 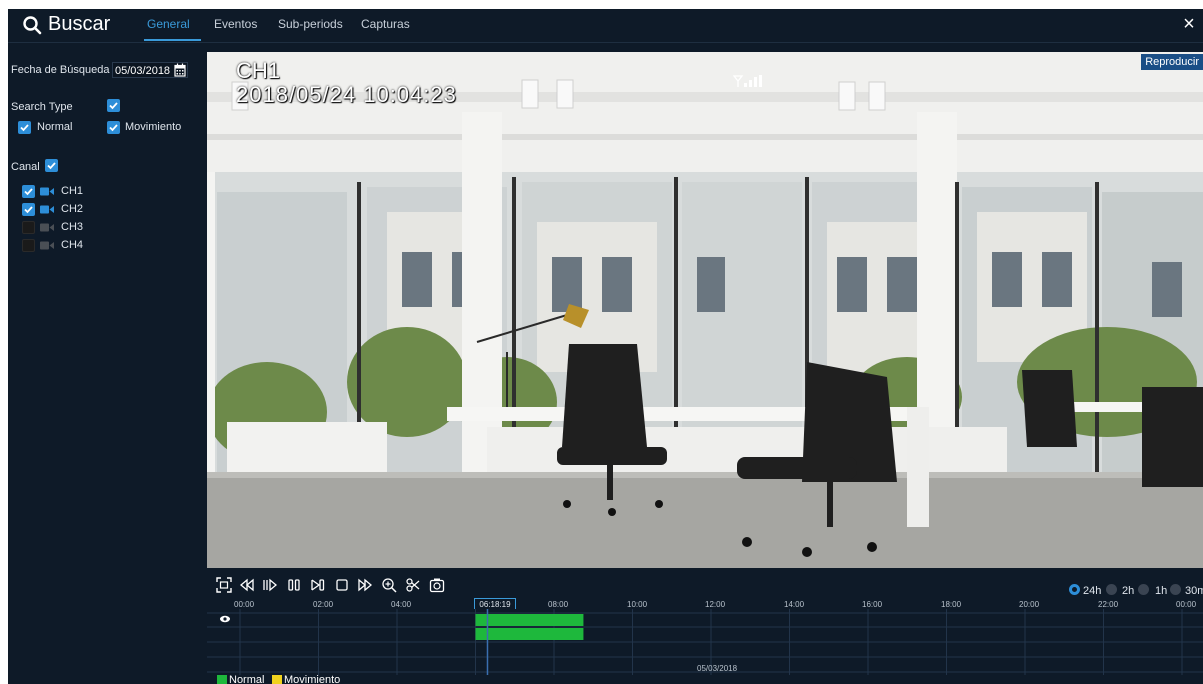 What do you see at coordinates (24, 127) in the screenshot?
I see `normal-type-checkbox` at bounding box center [24, 127].